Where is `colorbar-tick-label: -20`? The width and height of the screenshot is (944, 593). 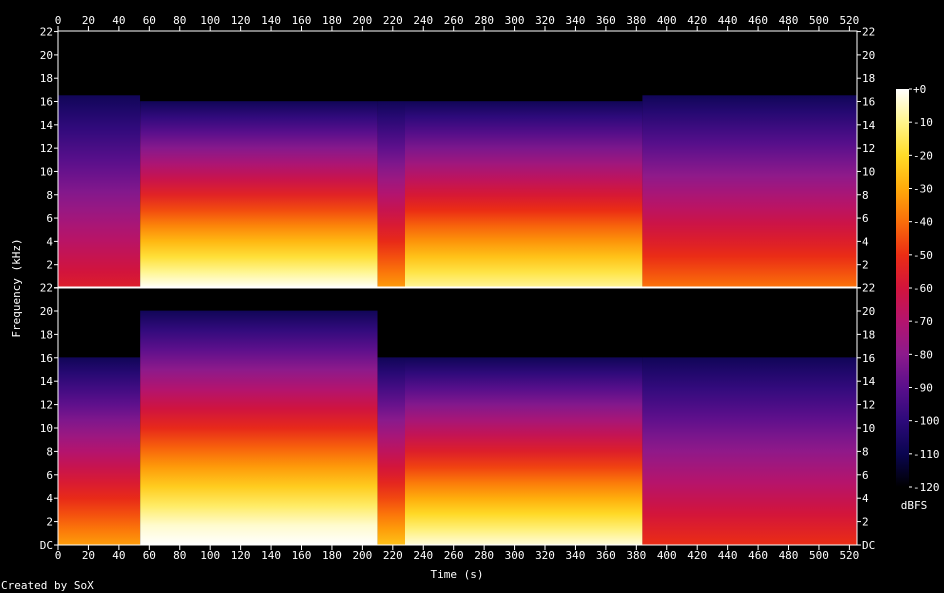 colorbar-tick-label: -20 is located at coordinates (923, 155).